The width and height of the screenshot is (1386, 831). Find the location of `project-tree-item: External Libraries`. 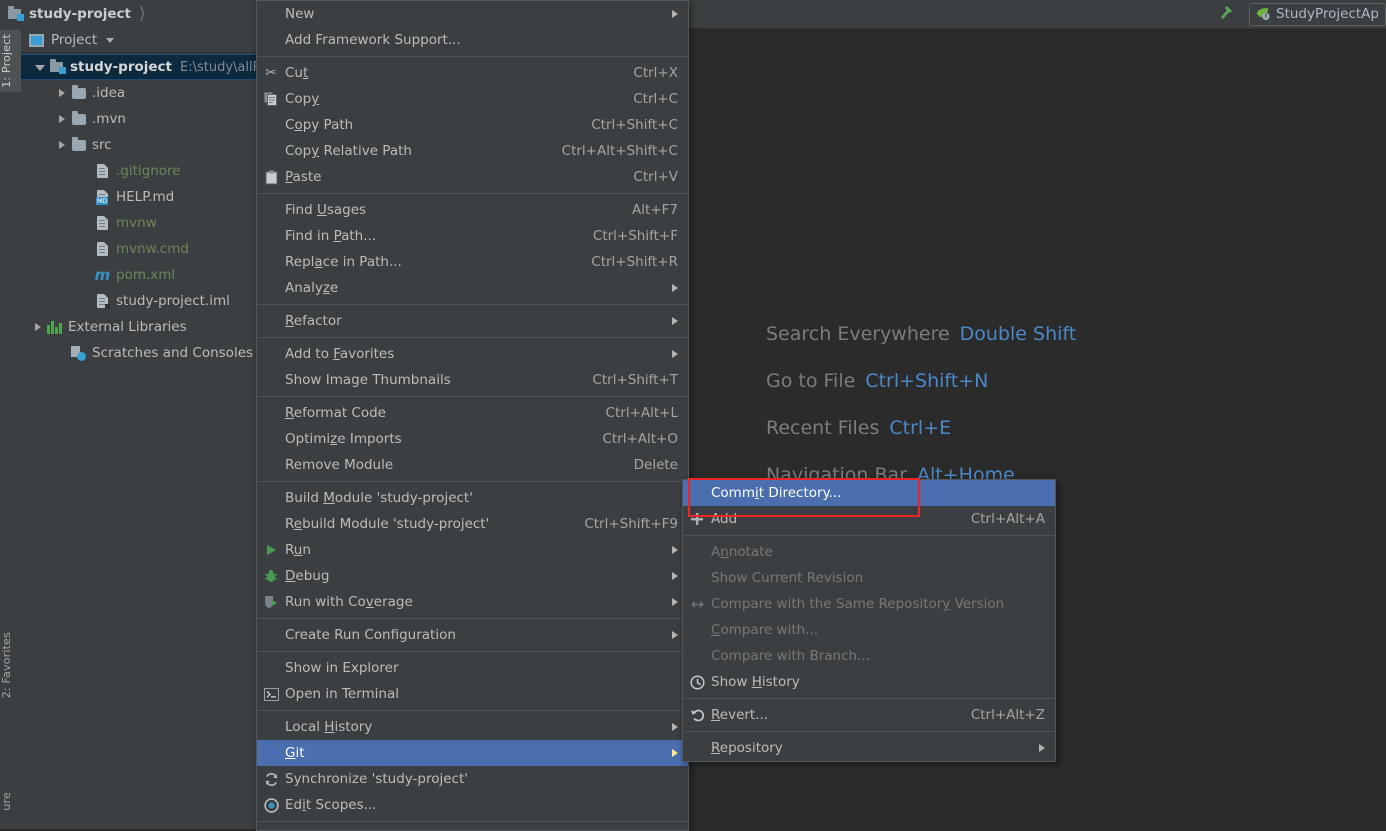

project-tree-item: External Libraries is located at coordinates (138, 327).